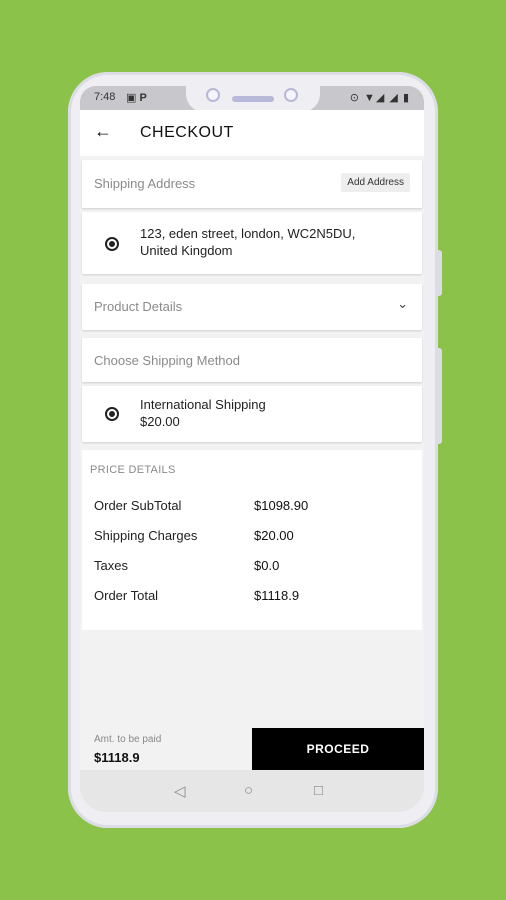 This screenshot has height=900, width=506. Describe the element at coordinates (187, 132) in the screenshot. I see `page-title: CHECKOUT` at that location.